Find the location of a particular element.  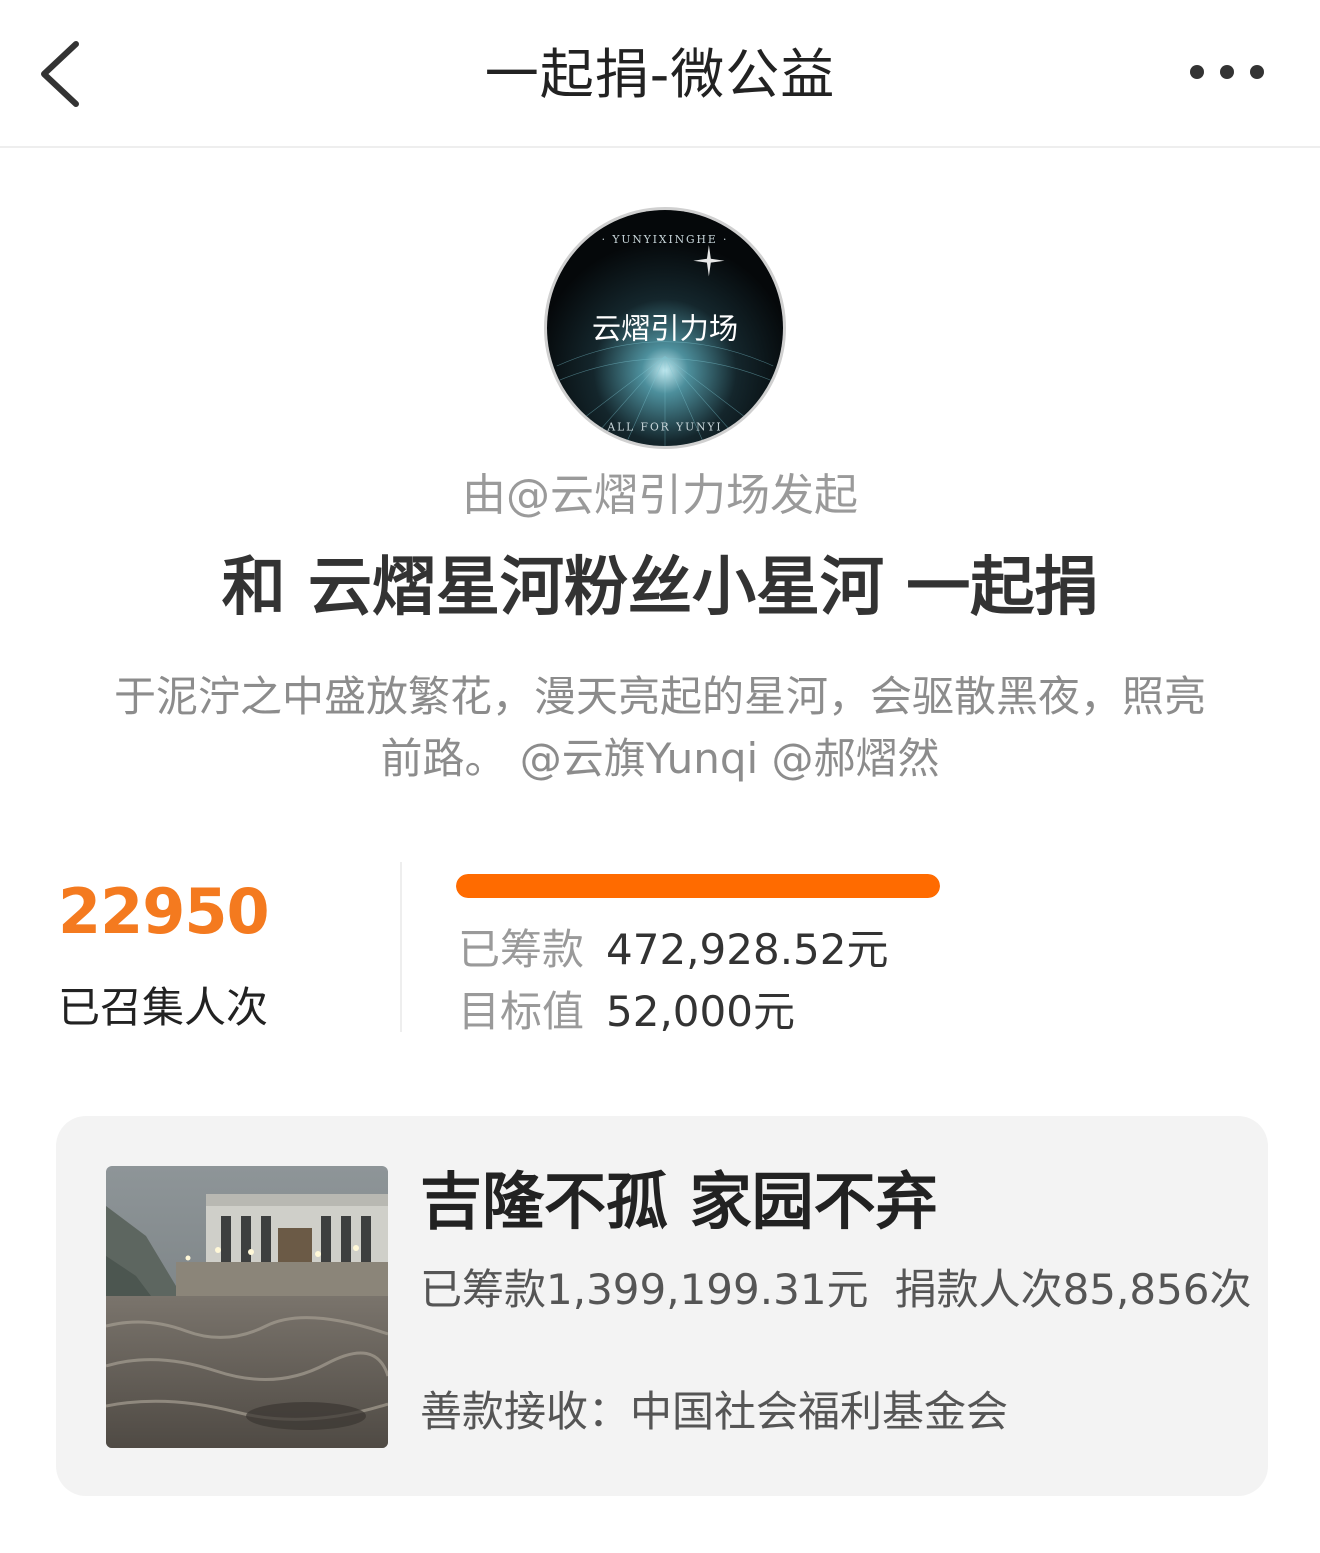

project-recipient: 善款接收：中国社会福利基金会 is located at coordinates (714, 1411).